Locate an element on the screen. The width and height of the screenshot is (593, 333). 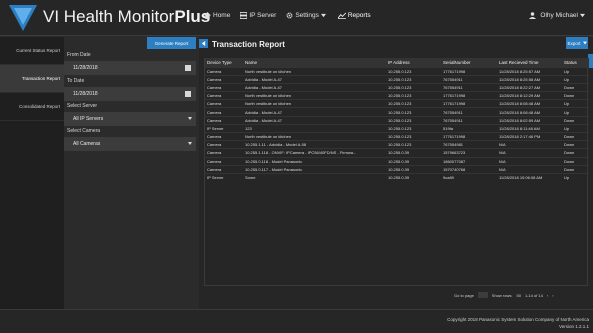
select-camera-label: Select Camera is located at coordinates (84, 131).